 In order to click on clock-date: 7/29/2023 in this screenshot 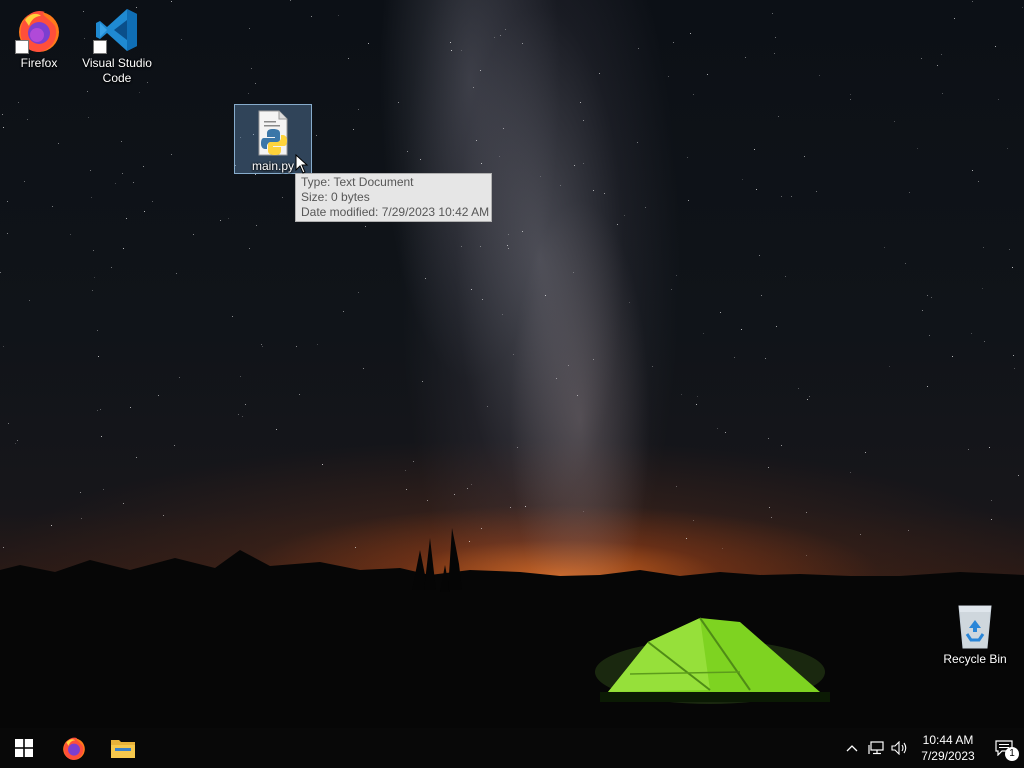, I will do `click(948, 756)`.